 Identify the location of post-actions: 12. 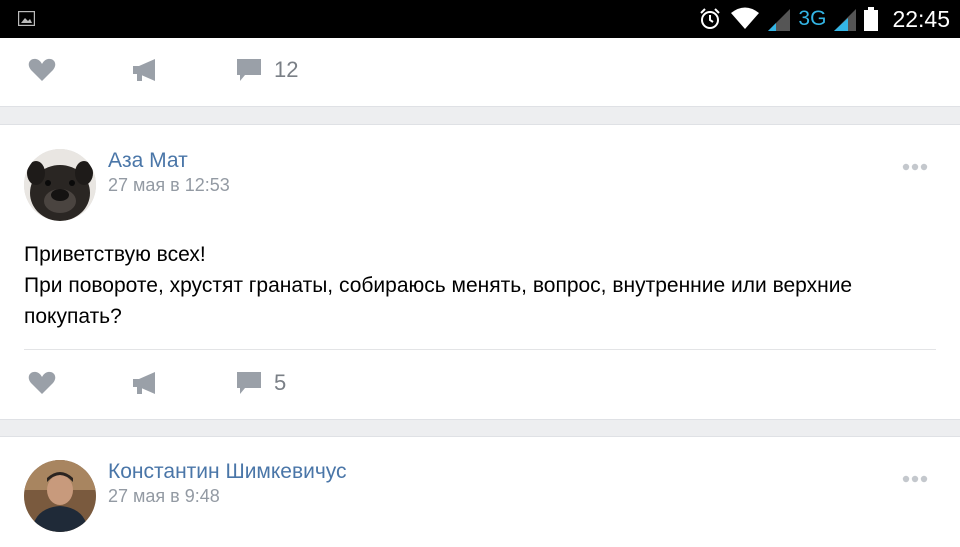
(480, 70).